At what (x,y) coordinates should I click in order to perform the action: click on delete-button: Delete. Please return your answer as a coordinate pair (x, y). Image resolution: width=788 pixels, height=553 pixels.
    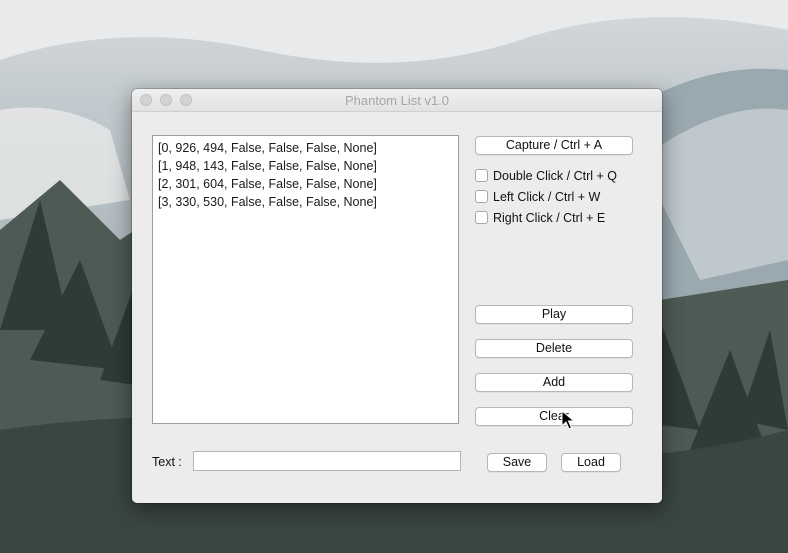
    Looking at the image, I should click on (554, 348).